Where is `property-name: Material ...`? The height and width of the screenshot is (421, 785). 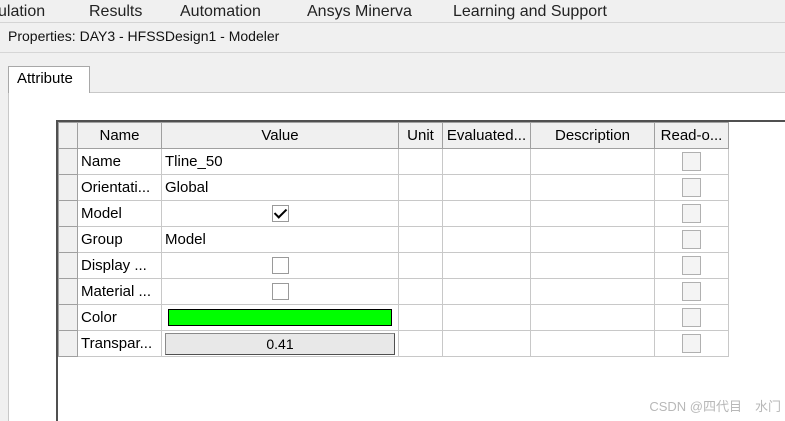
property-name: Material ... is located at coordinates (119, 291).